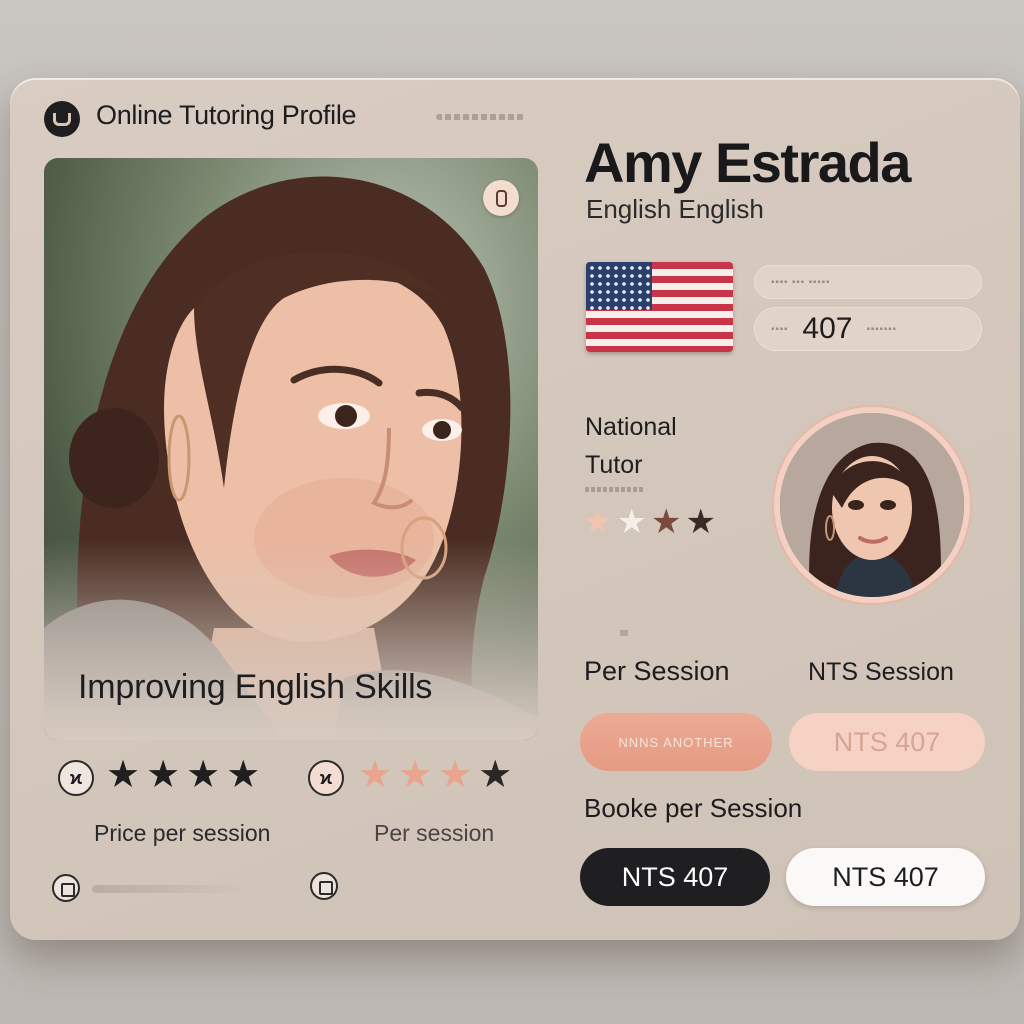 The height and width of the screenshot is (1024, 1024). Describe the element at coordinates (182, 833) in the screenshot. I see `price-per-session-label: Price per session` at that location.